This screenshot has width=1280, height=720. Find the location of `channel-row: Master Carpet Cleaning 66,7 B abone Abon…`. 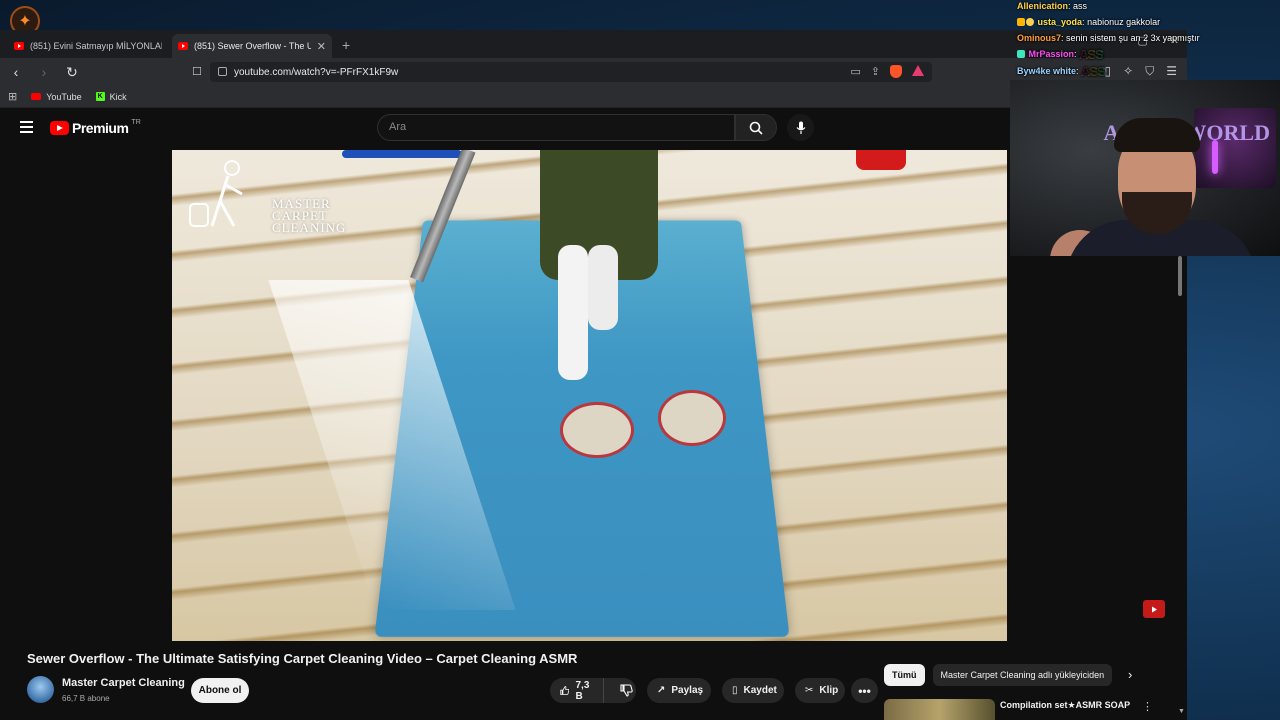

channel-row: Master Carpet Cleaning 66,7 B abone Abon… is located at coordinates (452, 691).